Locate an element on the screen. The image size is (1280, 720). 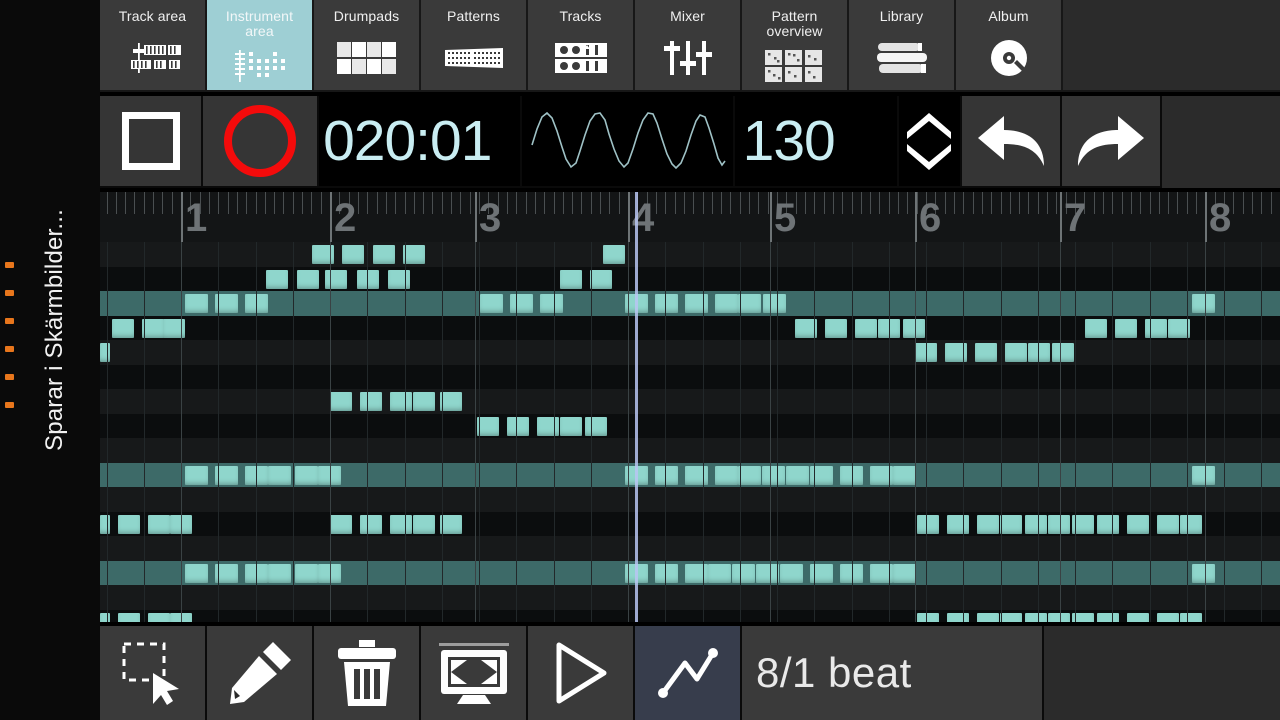
waveform-display is located at coordinates (627, 141).